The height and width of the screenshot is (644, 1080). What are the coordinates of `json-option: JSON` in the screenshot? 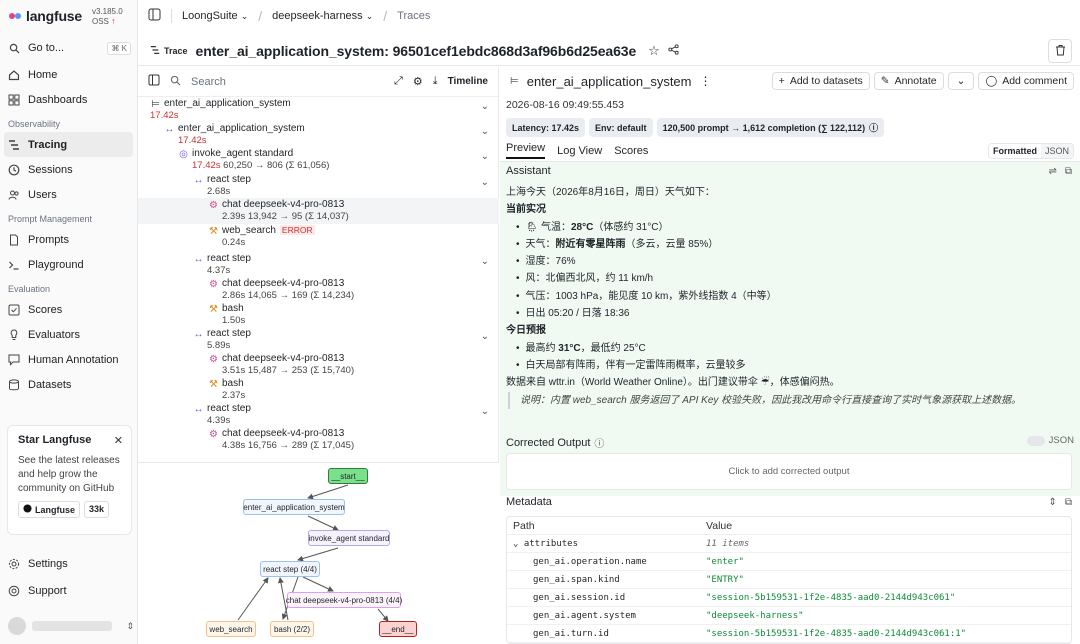 It's located at (1056, 151).